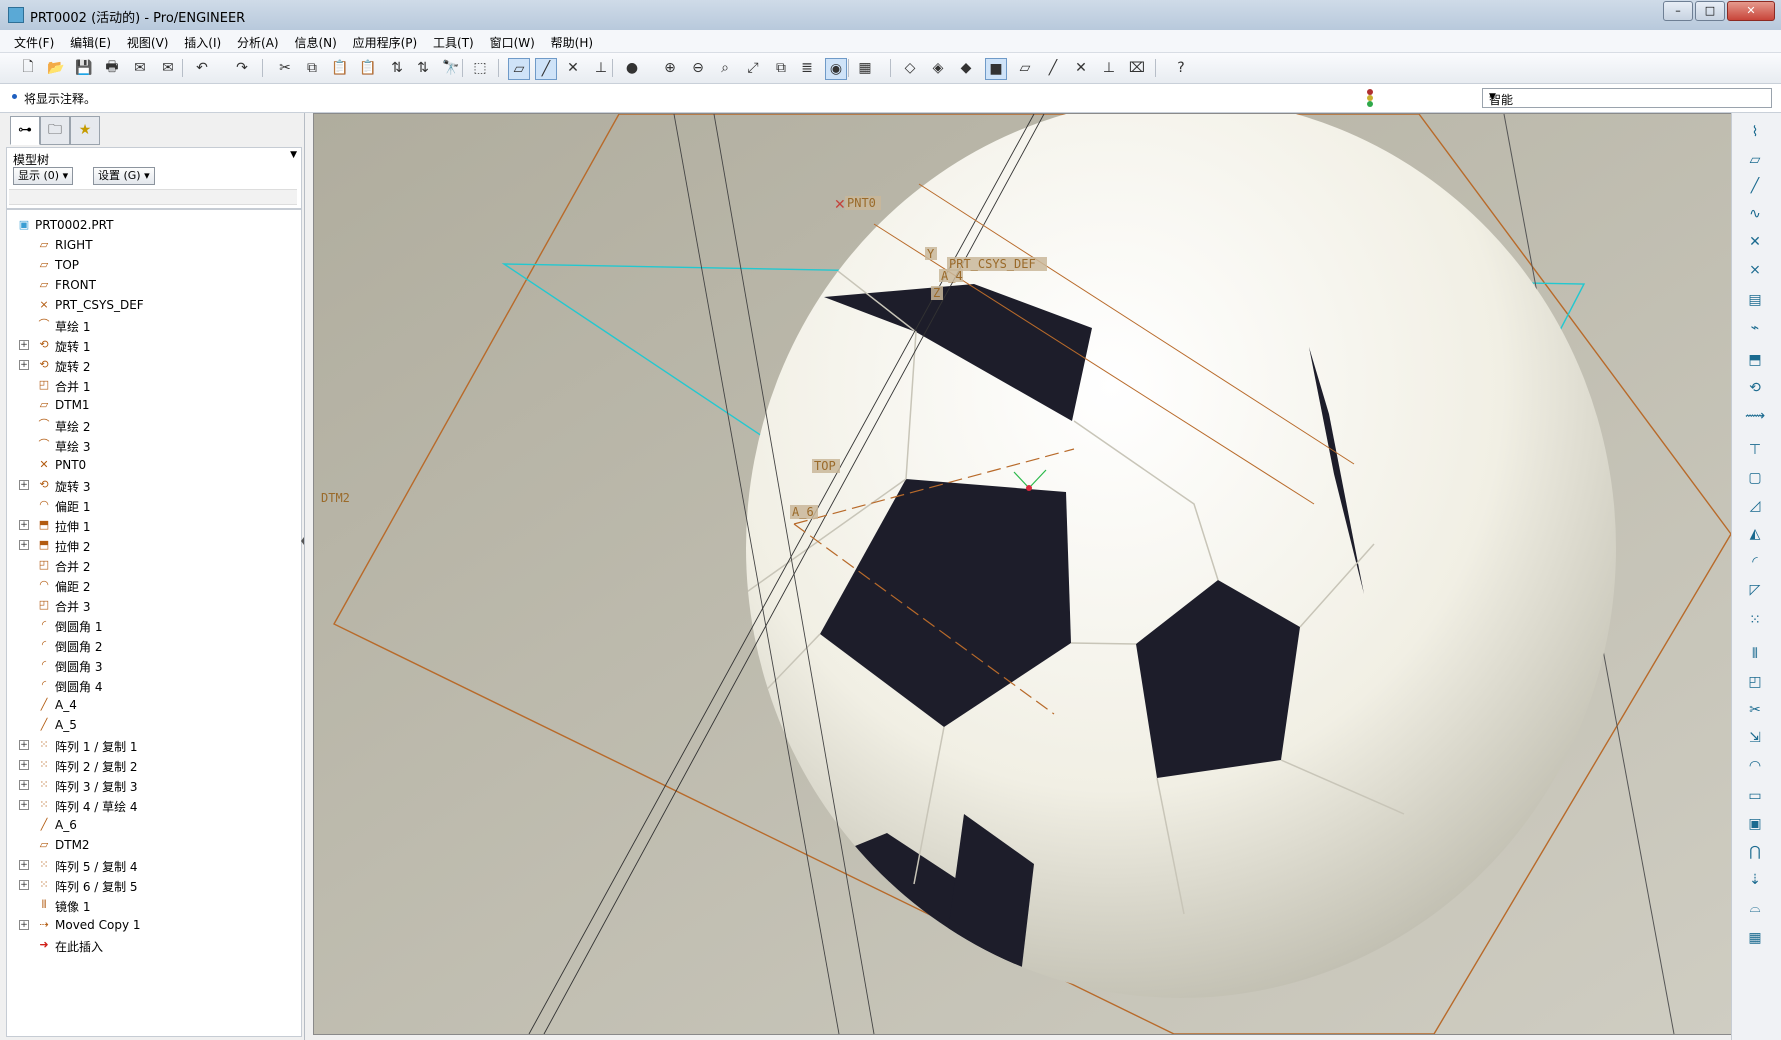 The image size is (1781, 1040). I want to click on tree-item: ◜ 倒圆角 3, so click(152, 665).